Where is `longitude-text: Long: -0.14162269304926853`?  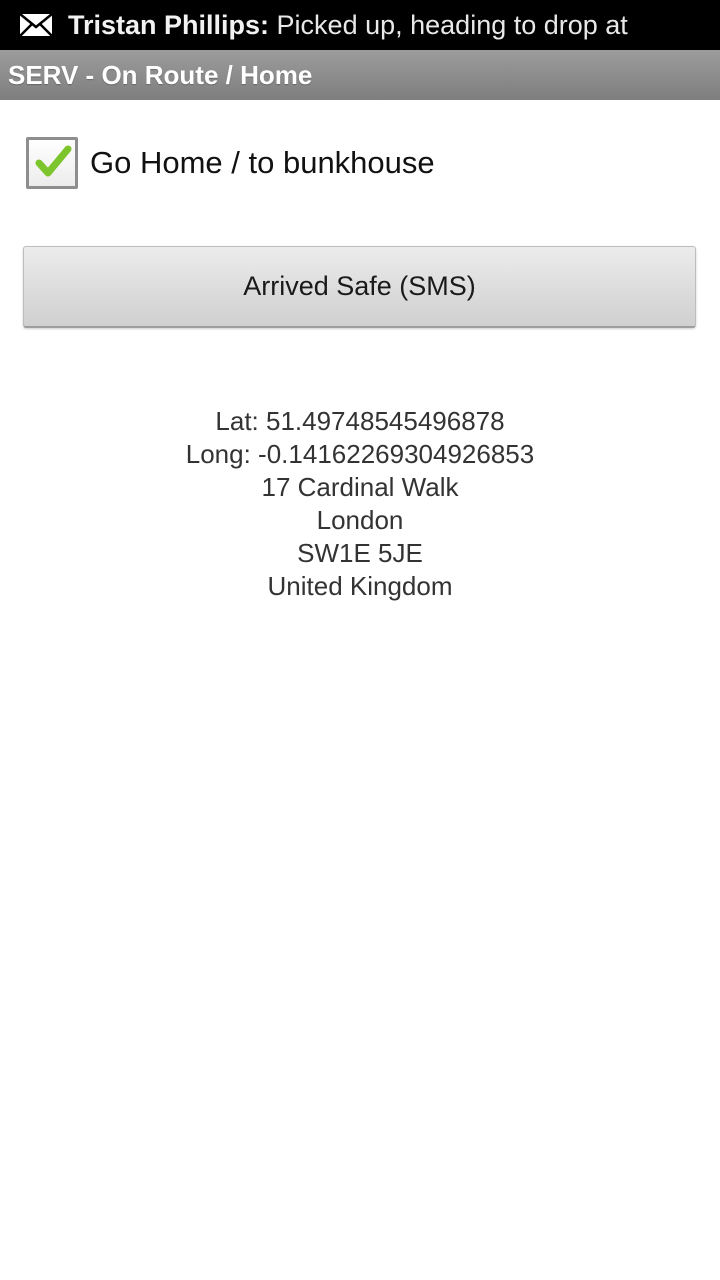 longitude-text: Long: -0.14162269304926853 is located at coordinates (360, 454).